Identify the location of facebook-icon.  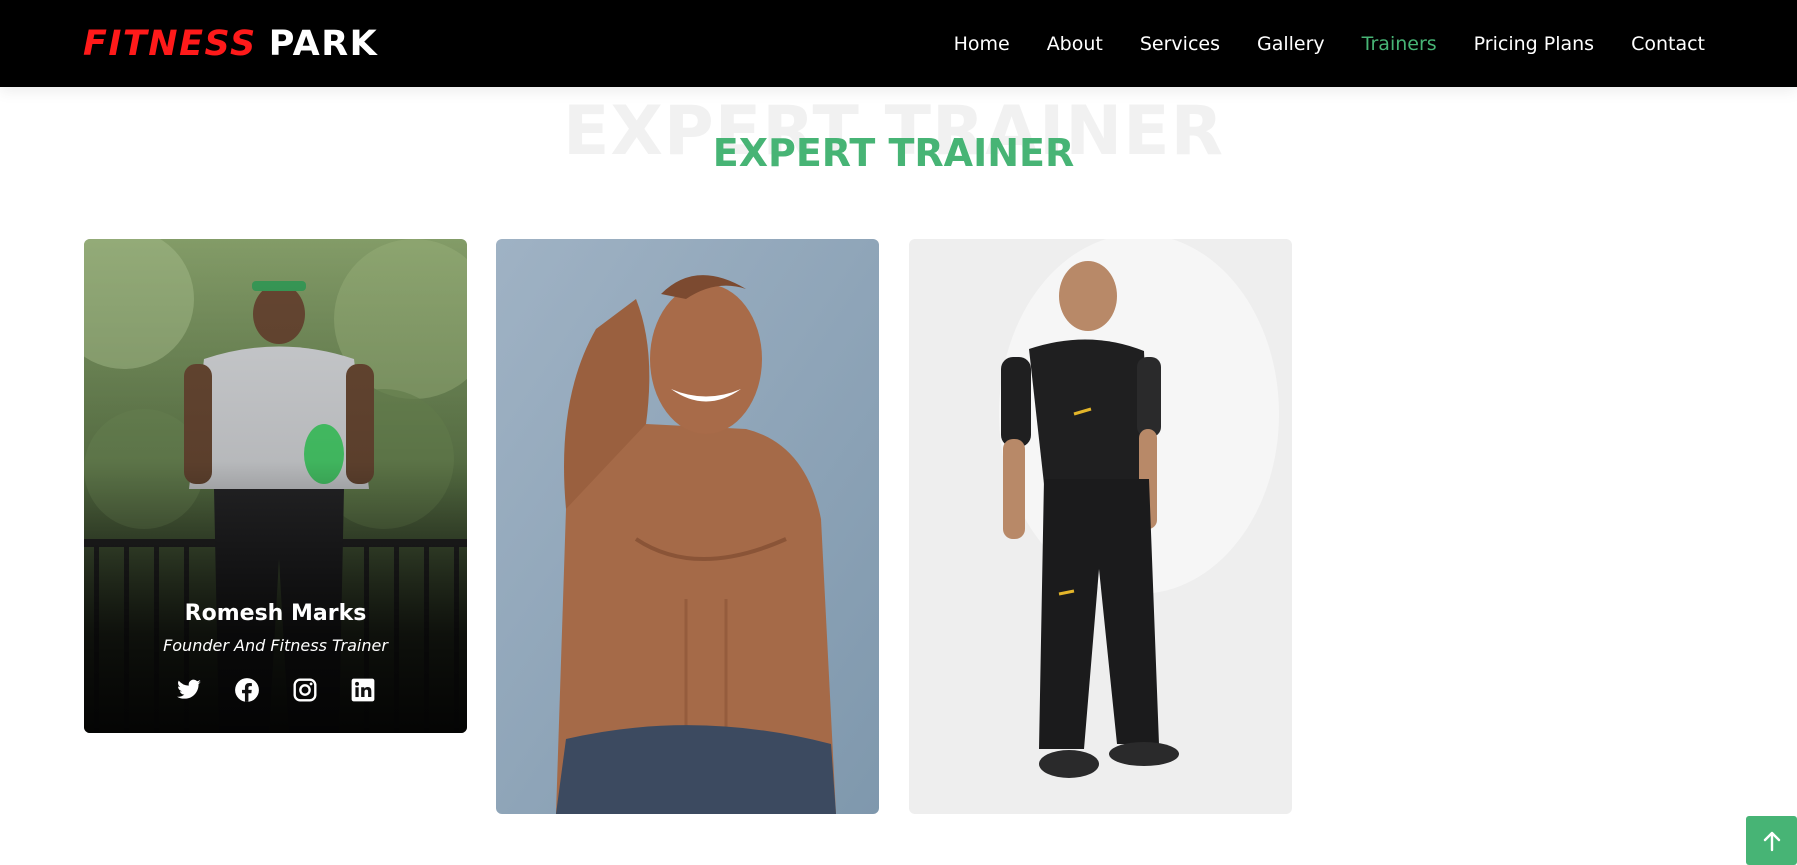
(247, 690).